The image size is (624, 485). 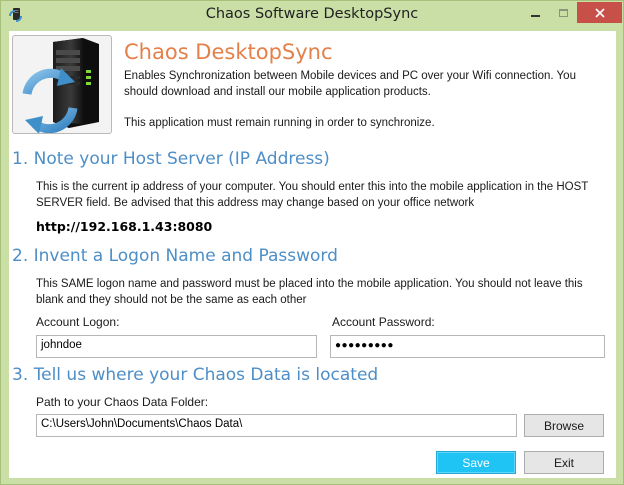 I want to click on section-logon-title: 2. Invent a Logon Name and Password, so click(x=175, y=256).